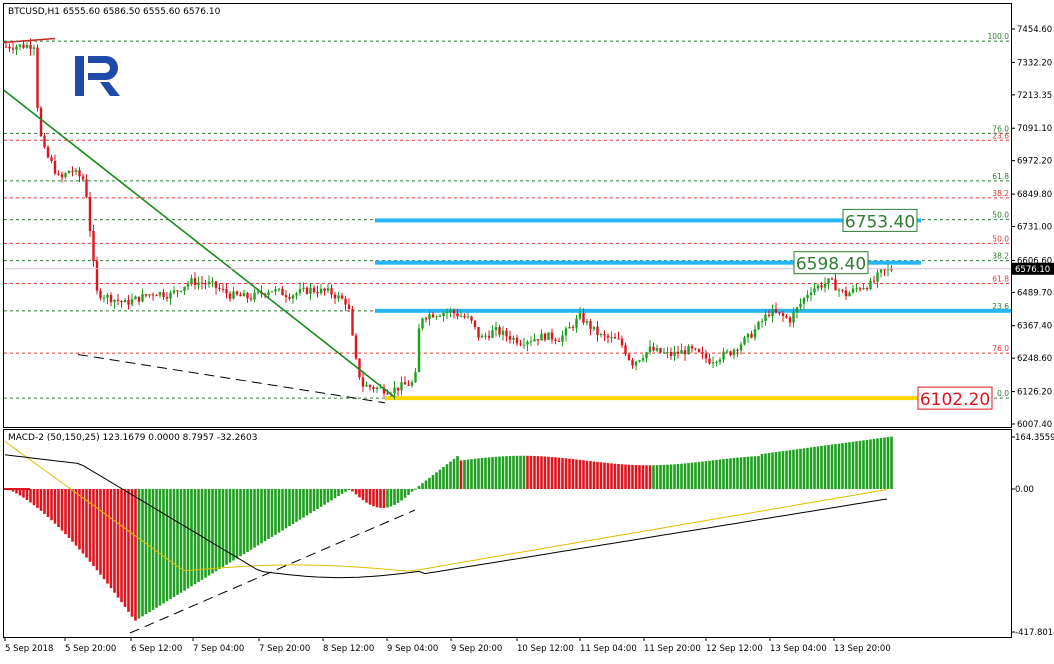  What do you see at coordinates (672, 649) in the screenshot?
I see `x-tick-label: 11 Sep 20:00` at bounding box center [672, 649].